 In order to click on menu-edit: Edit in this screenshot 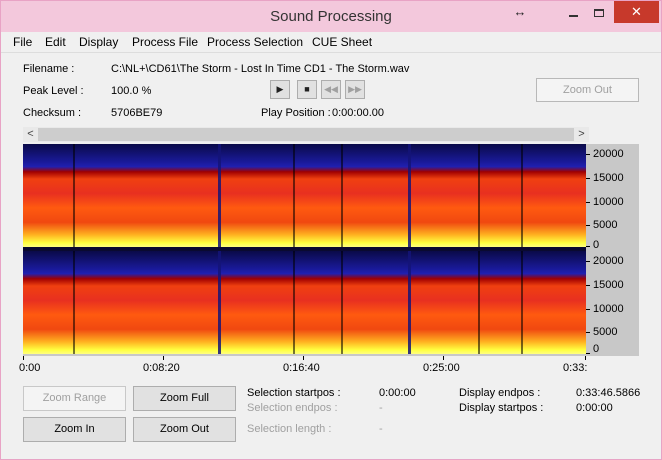, I will do `click(55, 42)`.